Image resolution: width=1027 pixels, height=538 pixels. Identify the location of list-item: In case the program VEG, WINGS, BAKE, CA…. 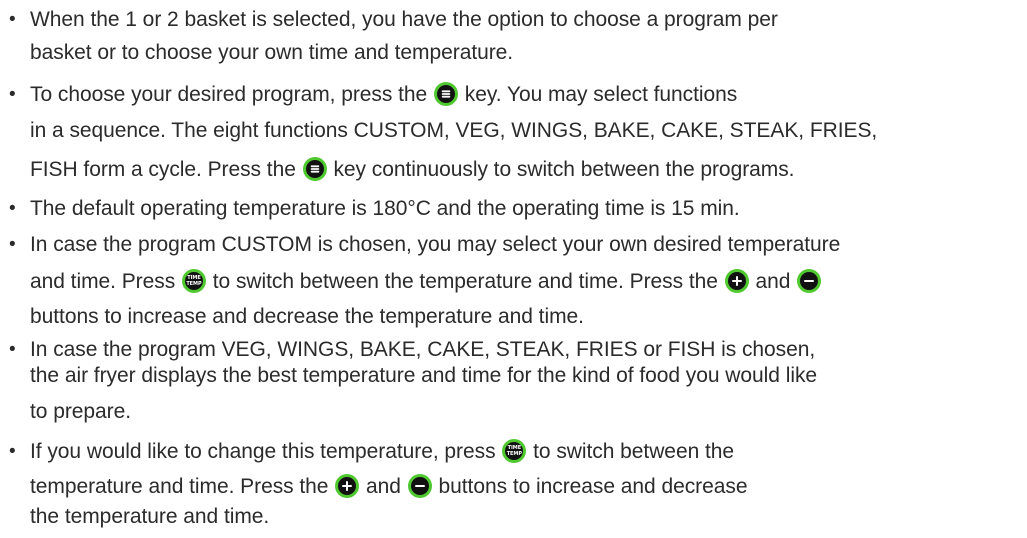
(412, 350).